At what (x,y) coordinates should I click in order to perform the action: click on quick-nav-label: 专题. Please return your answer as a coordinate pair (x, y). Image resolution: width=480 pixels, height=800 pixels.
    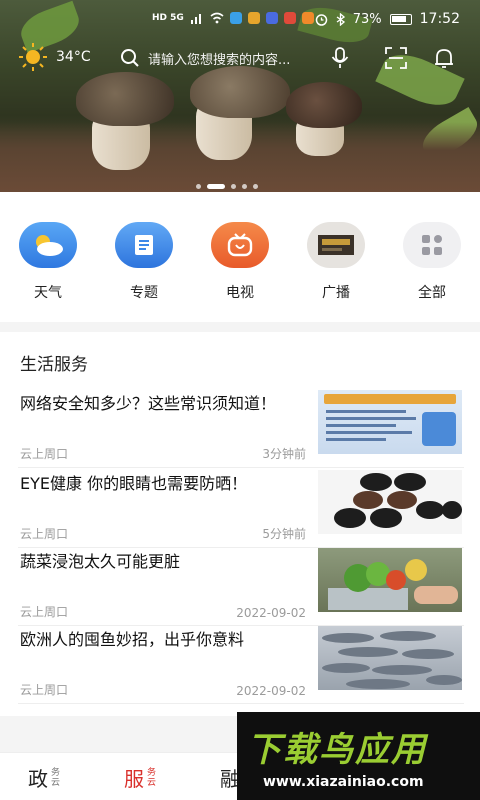
    Looking at the image, I should click on (144, 293).